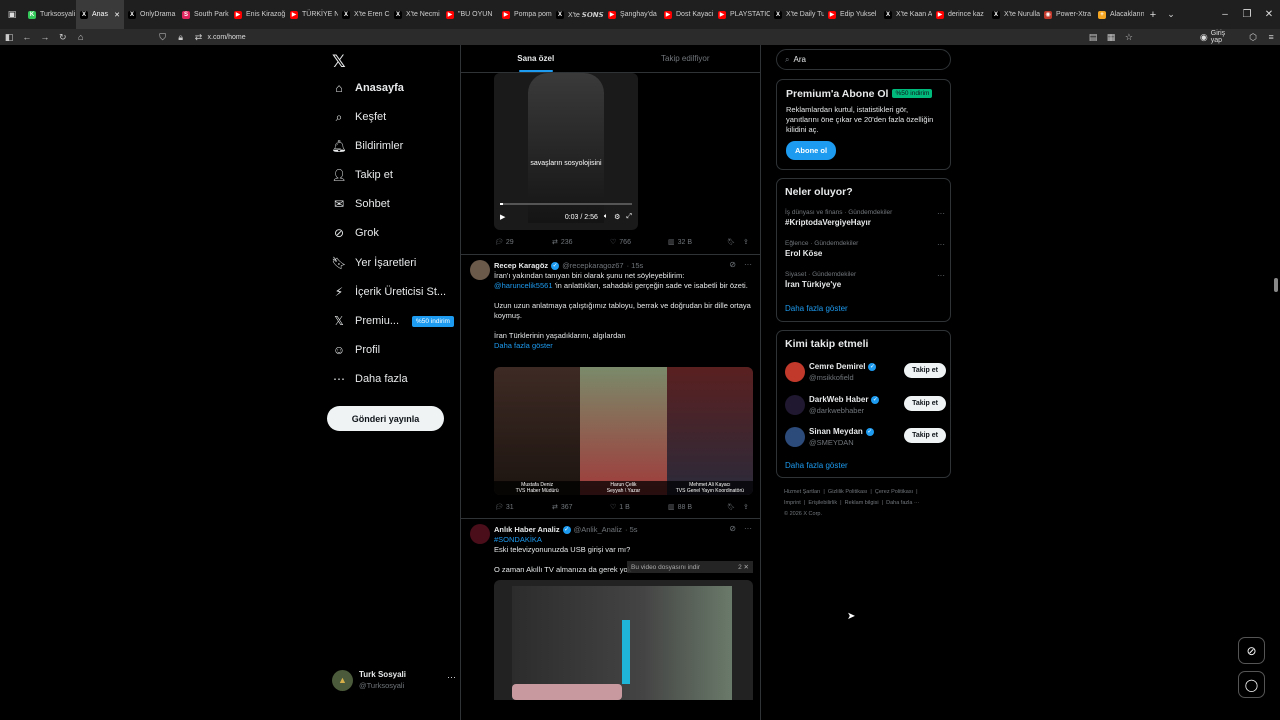 This screenshot has height=720, width=1280. I want to click on tweet-time: · 15s, so click(635, 265).